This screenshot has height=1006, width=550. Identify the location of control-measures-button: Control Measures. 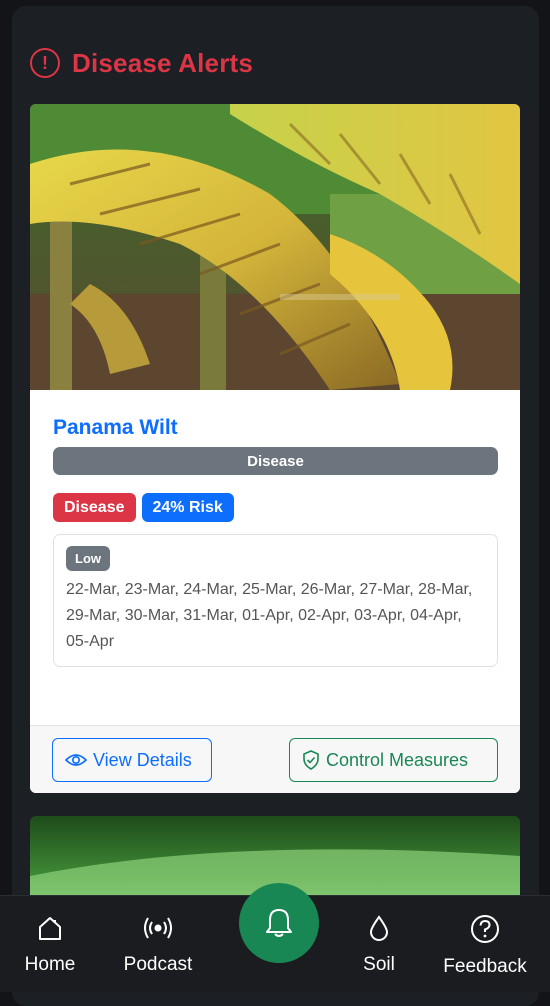
(393, 760).